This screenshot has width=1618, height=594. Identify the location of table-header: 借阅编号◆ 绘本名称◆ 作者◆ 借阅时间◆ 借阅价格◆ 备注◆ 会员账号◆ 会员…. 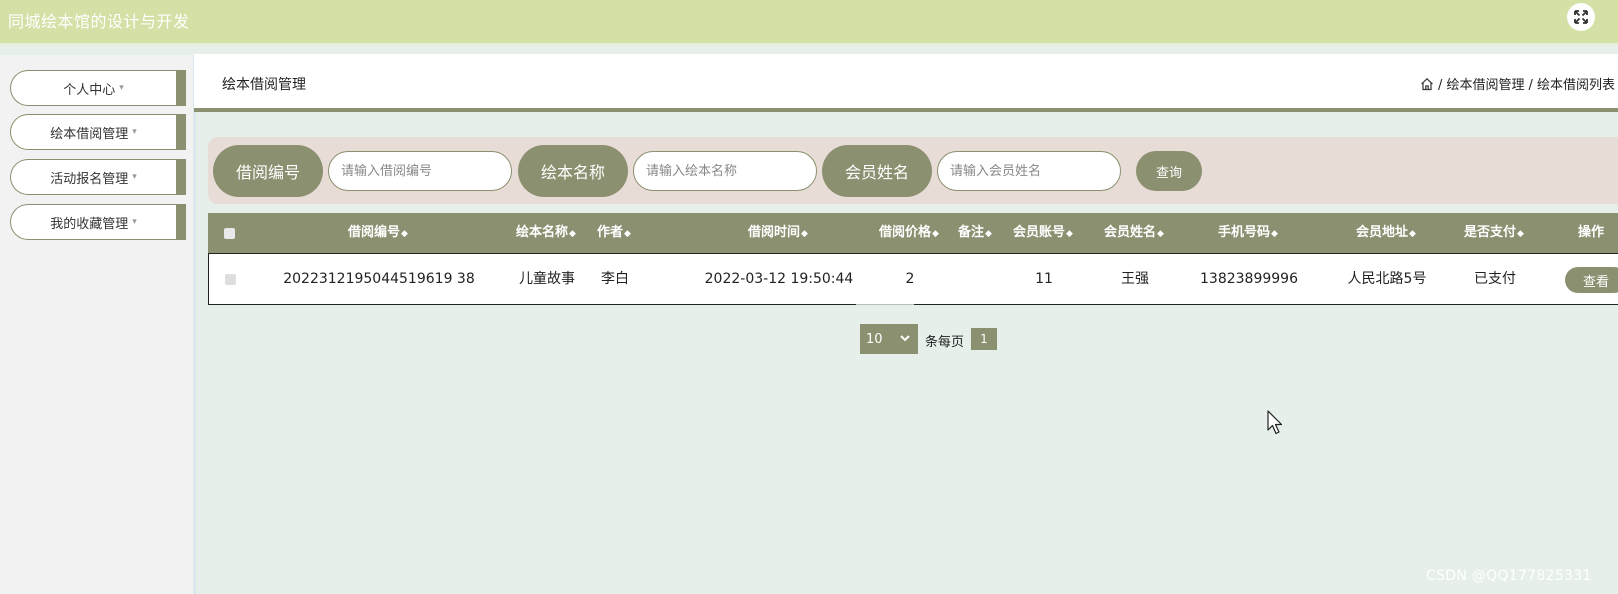
(913, 233).